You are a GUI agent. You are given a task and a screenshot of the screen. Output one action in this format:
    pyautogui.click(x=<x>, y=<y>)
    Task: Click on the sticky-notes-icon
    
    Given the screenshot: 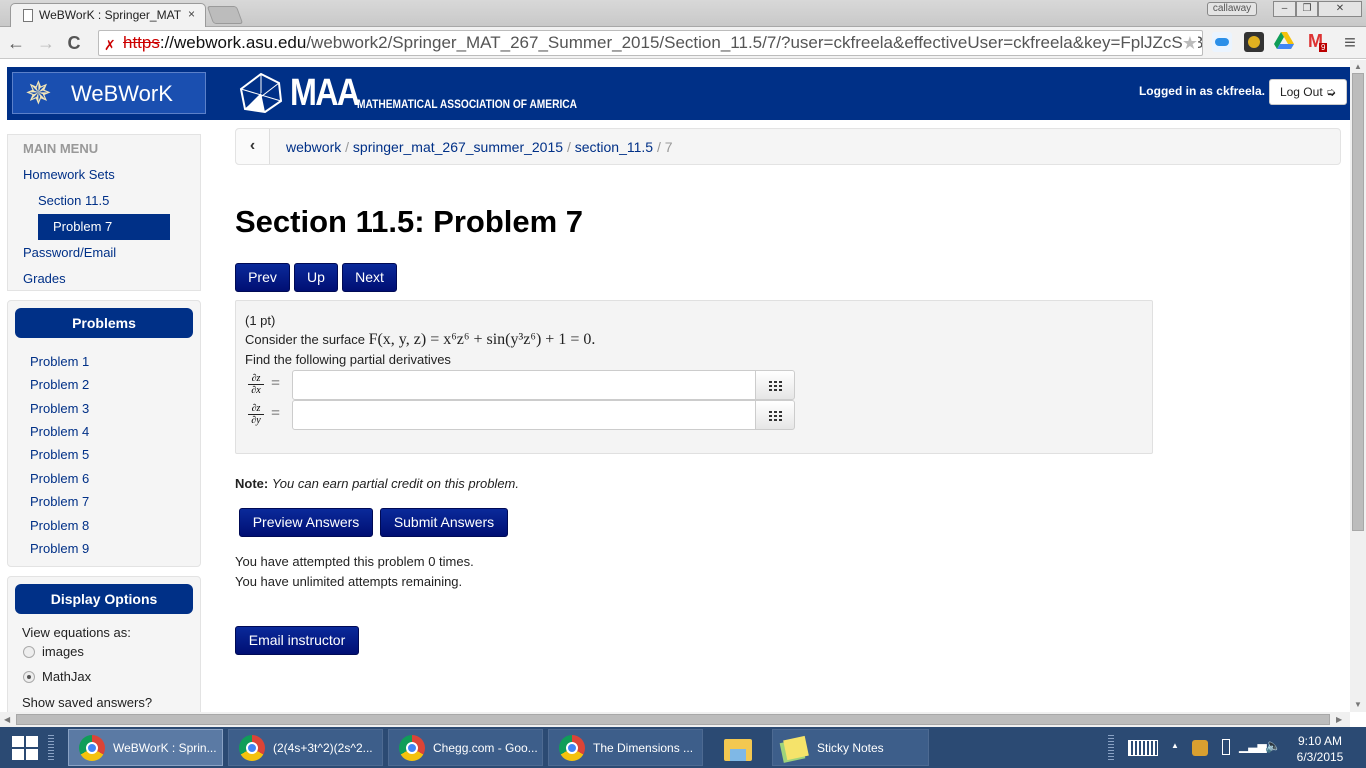 What is the action you would take?
    pyautogui.click(x=796, y=748)
    